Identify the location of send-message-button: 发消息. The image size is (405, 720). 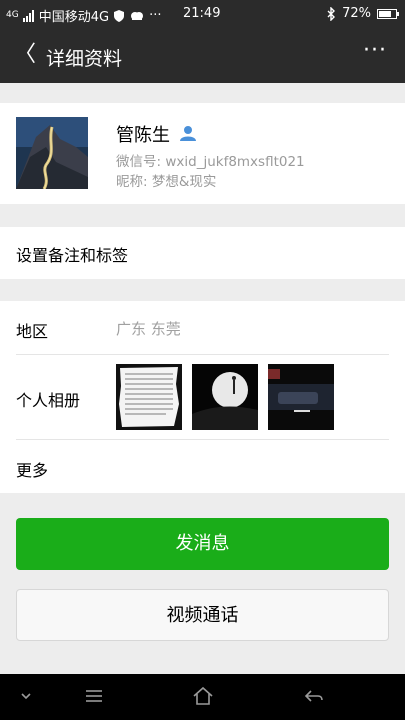
(202, 544).